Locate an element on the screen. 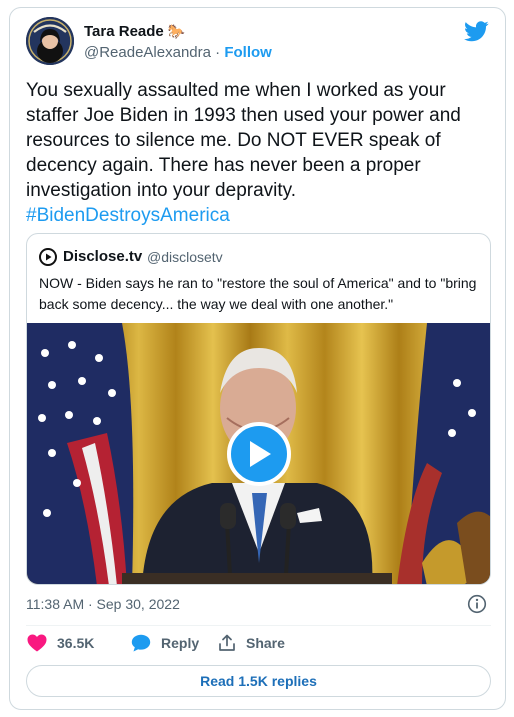  timestamp: 11:38 AM · Sep 30, 2022 is located at coordinates (103, 604).